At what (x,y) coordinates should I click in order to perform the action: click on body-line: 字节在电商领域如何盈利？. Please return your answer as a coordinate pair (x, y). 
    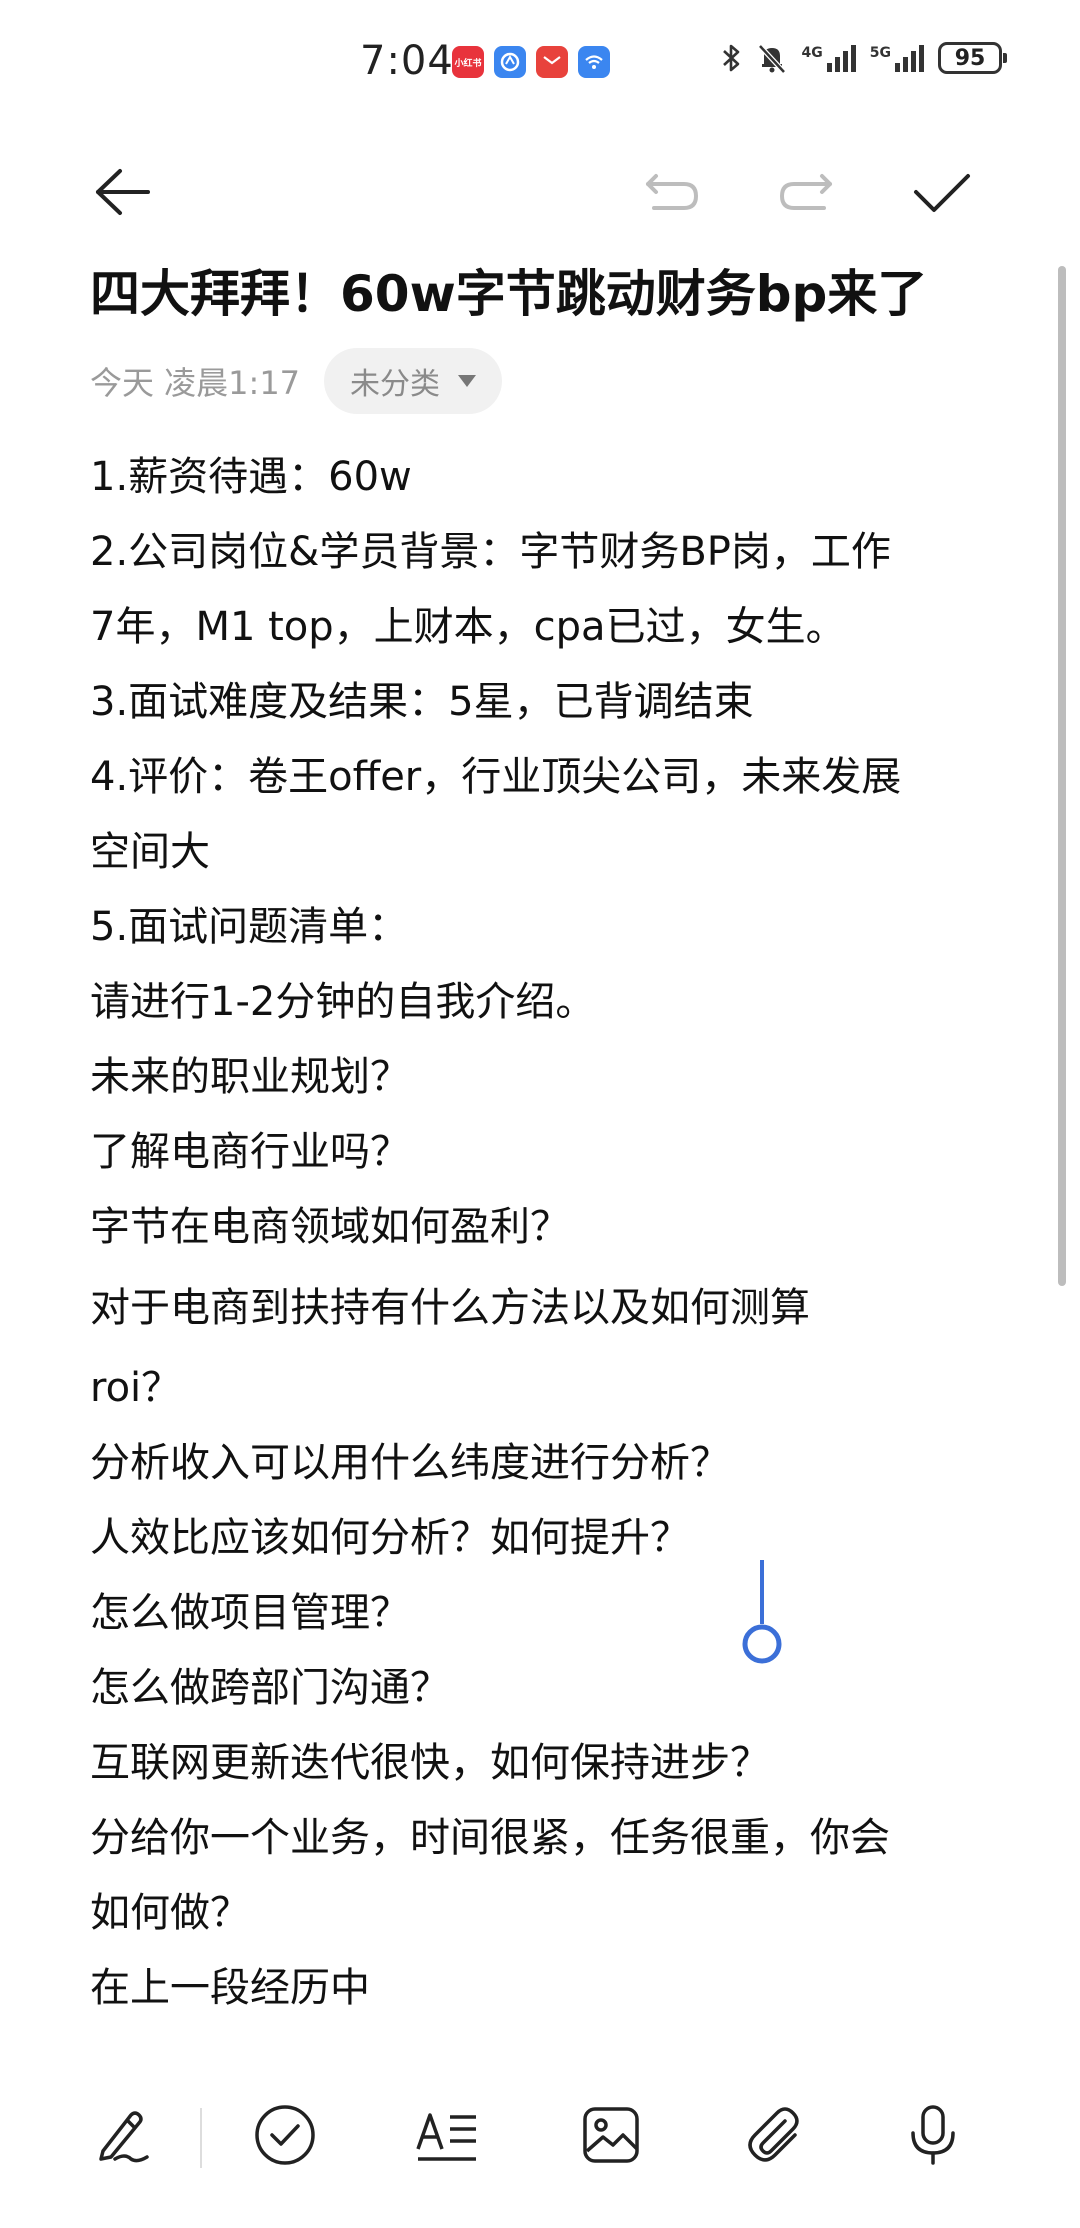
    Looking at the image, I should click on (330, 1227).